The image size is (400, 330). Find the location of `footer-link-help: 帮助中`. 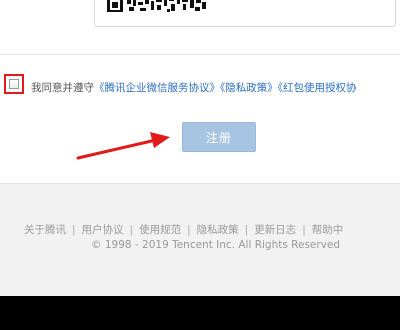

footer-link-help: 帮助中 is located at coordinates (328, 230).